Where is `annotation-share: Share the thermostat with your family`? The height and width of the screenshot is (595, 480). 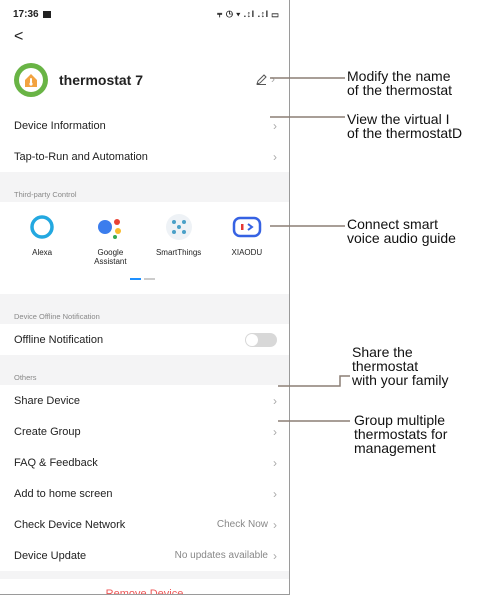
annotation-share: Share the thermostat with your family is located at coordinates (400, 366).